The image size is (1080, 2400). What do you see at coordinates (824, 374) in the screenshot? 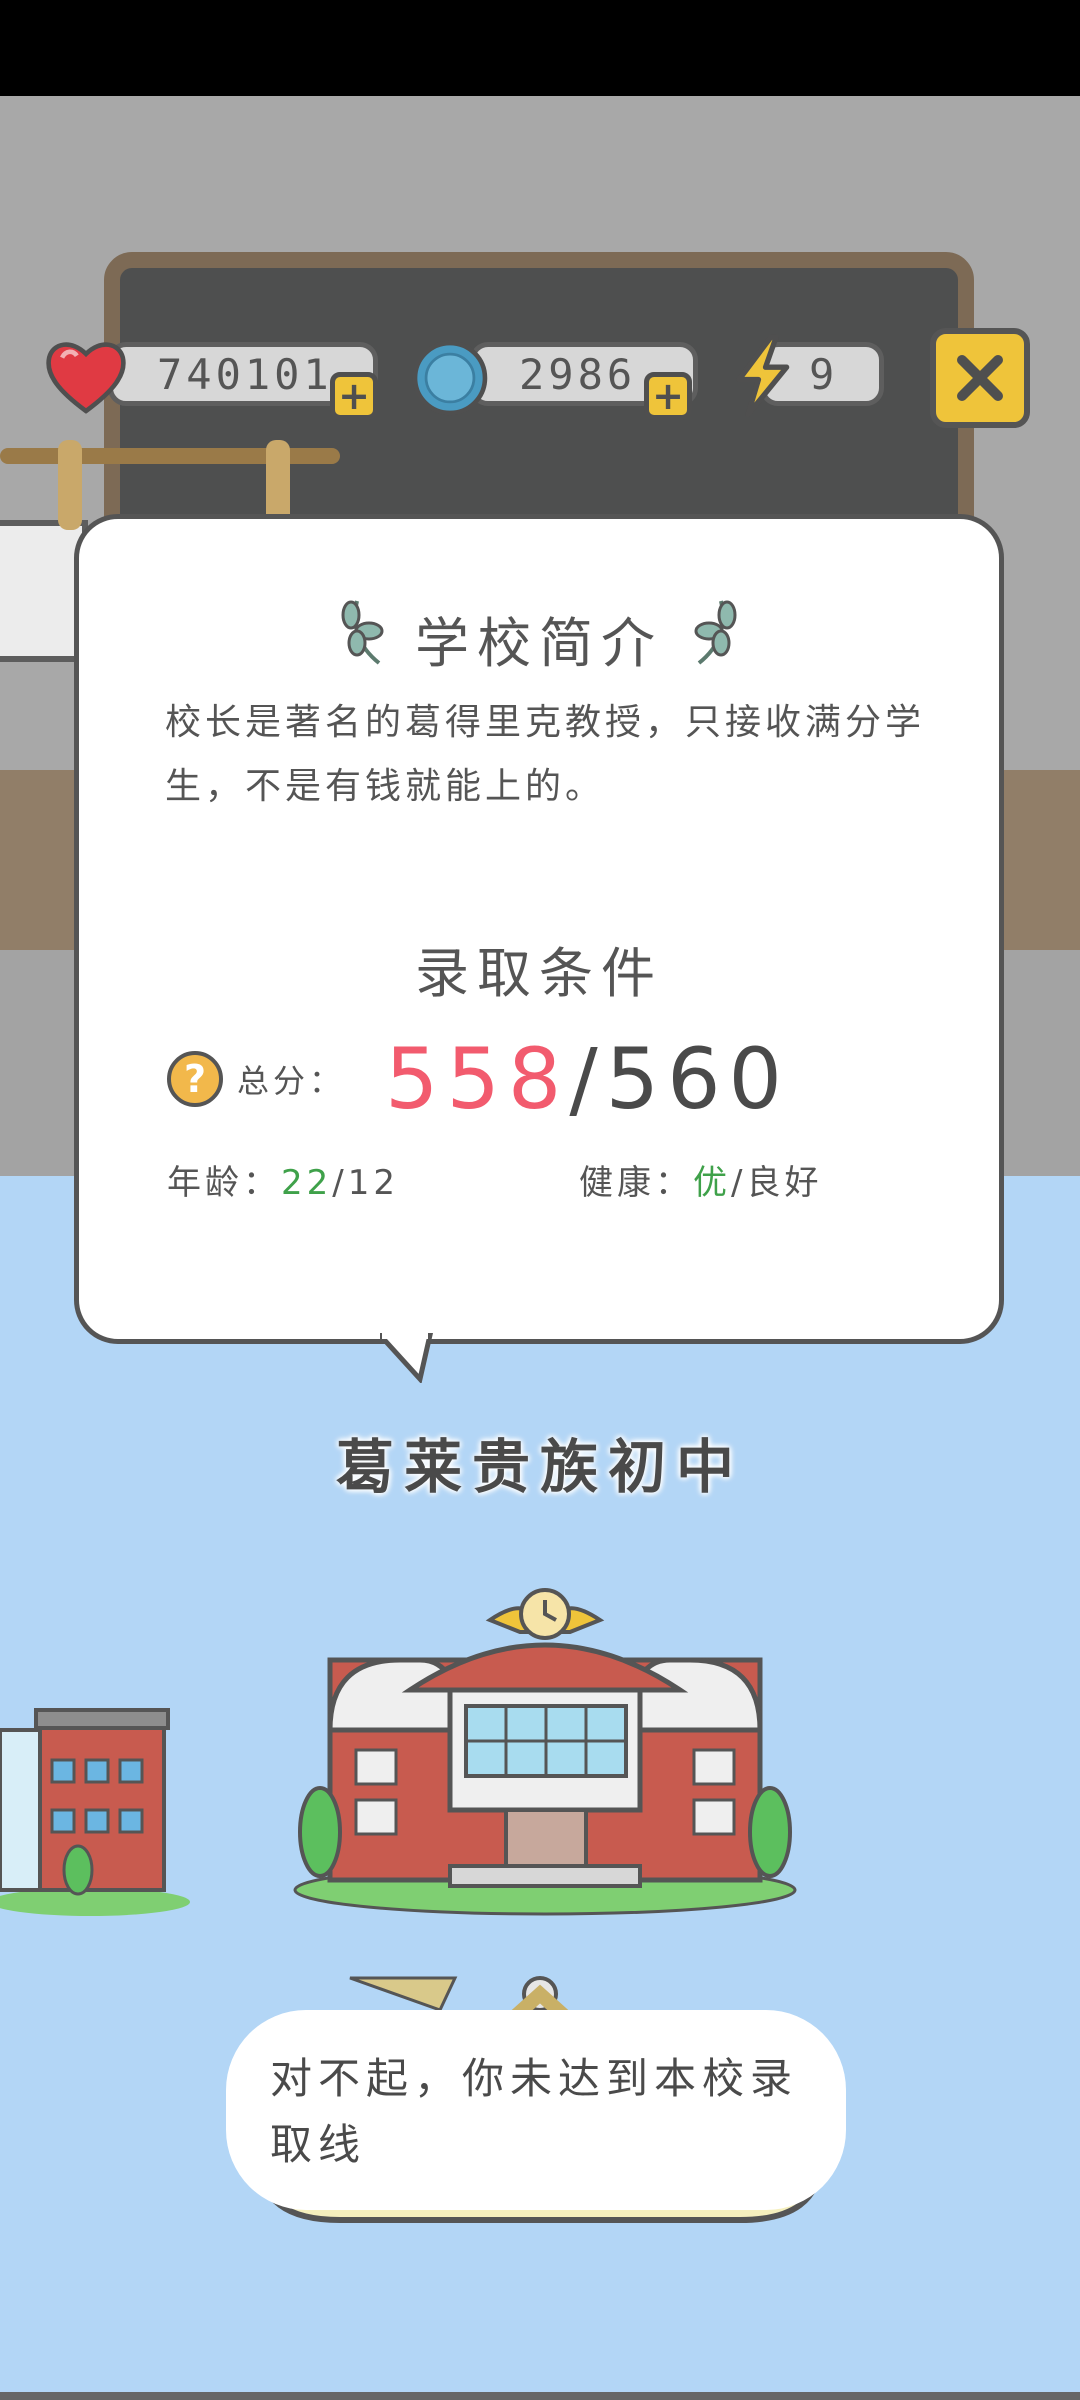
I see `energy-value: 9` at bounding box center [824, 374].